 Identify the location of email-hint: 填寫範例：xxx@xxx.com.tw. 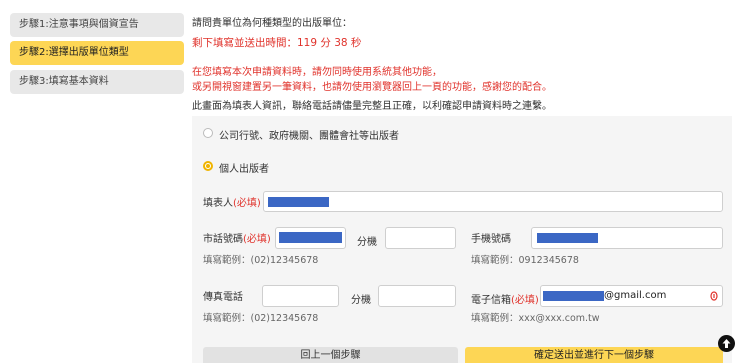
(535, 318).